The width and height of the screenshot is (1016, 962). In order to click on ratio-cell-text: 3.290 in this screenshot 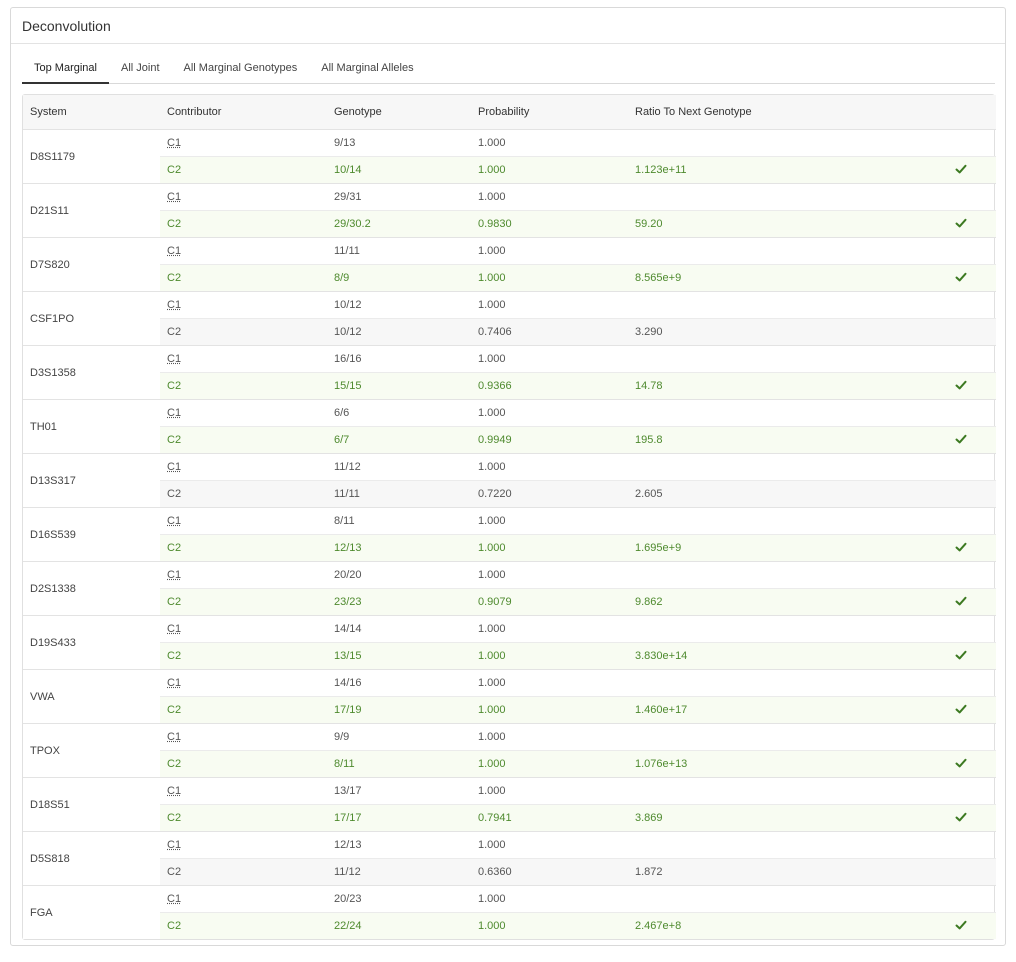, I will do `click(649, 332)`.